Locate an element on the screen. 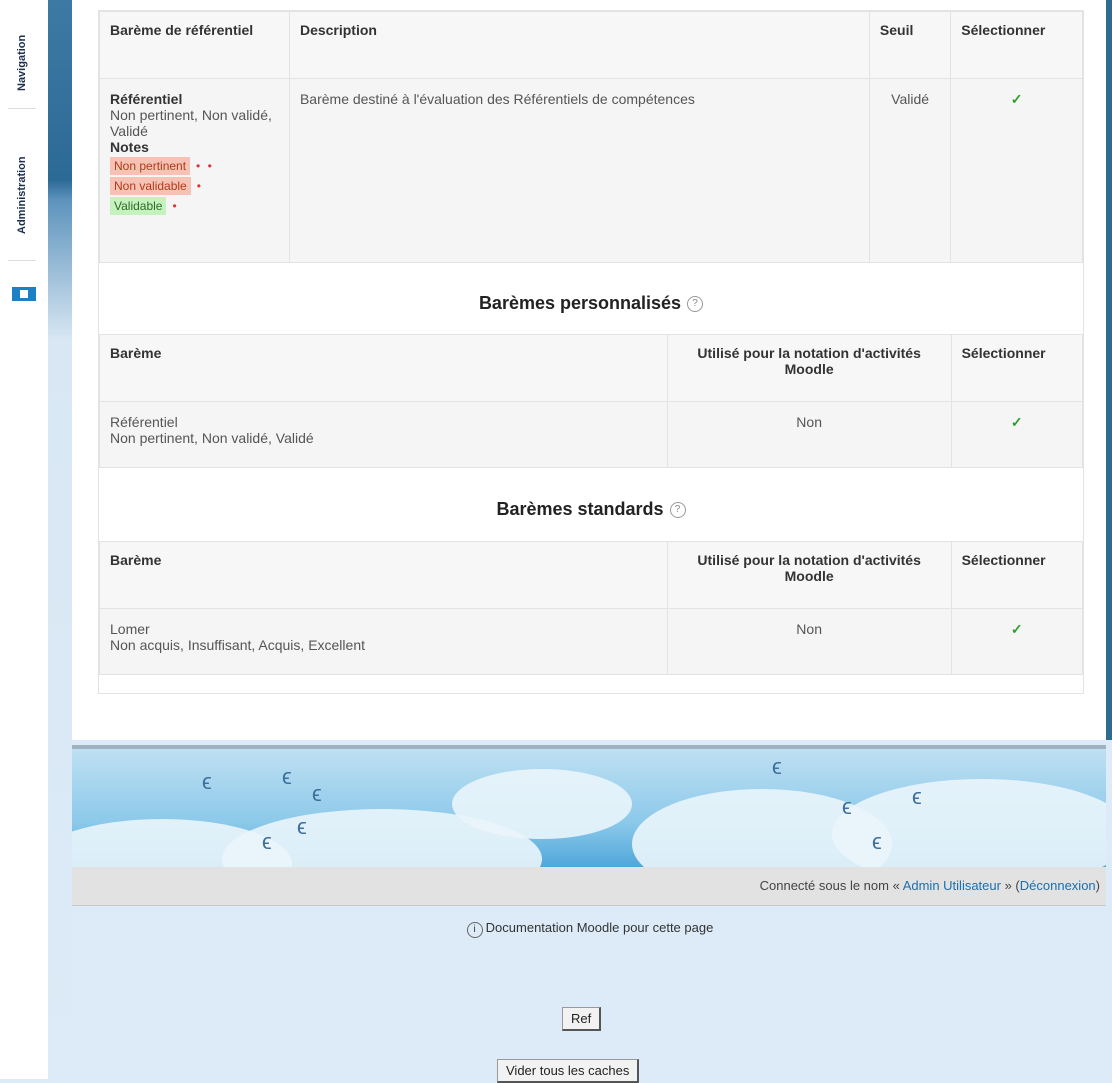 This screenshot has width=1112, height=1083. standard-heading-text: Barèmes standards is located at coordinates (580, 509).